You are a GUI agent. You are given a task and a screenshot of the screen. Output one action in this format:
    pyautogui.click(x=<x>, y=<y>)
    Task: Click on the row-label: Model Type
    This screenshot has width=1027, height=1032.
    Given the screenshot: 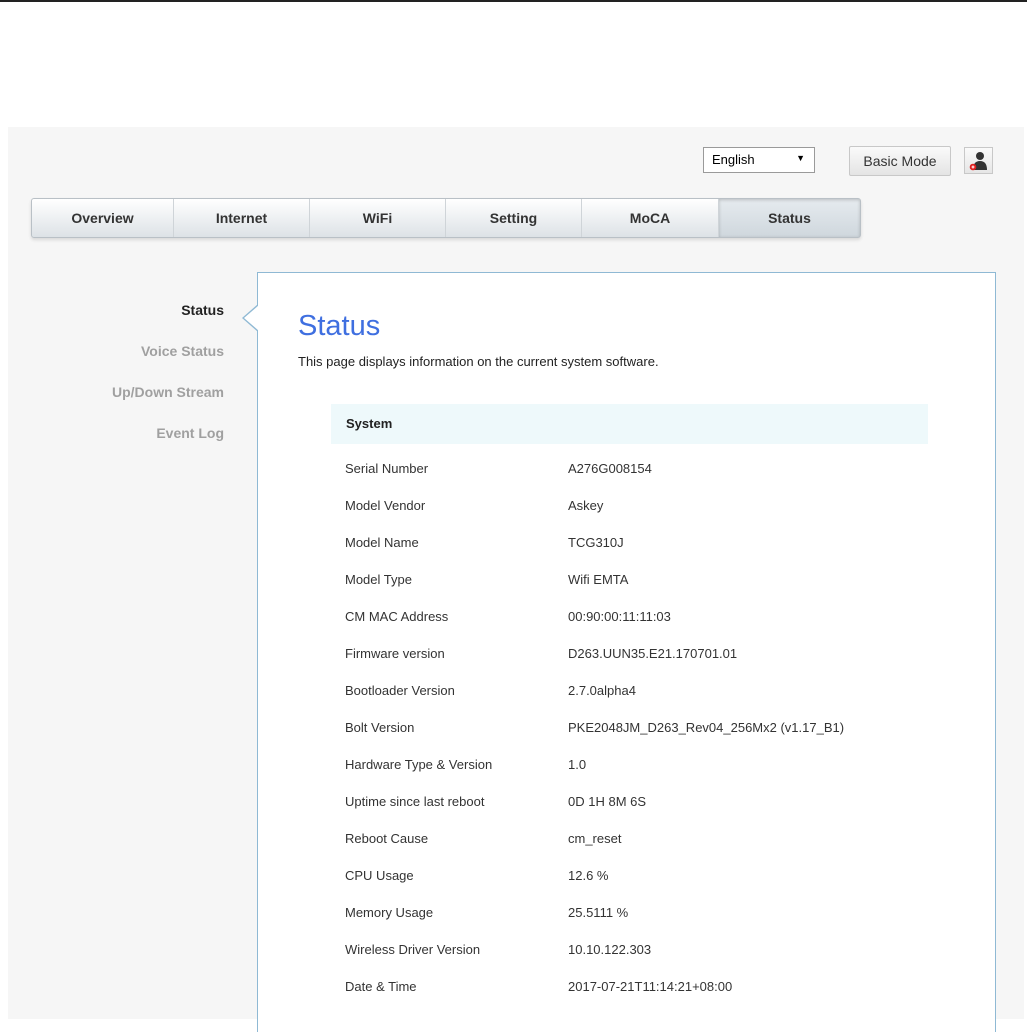 What is the action you would take?
    pyautogui.click(x=378, y=579)
    